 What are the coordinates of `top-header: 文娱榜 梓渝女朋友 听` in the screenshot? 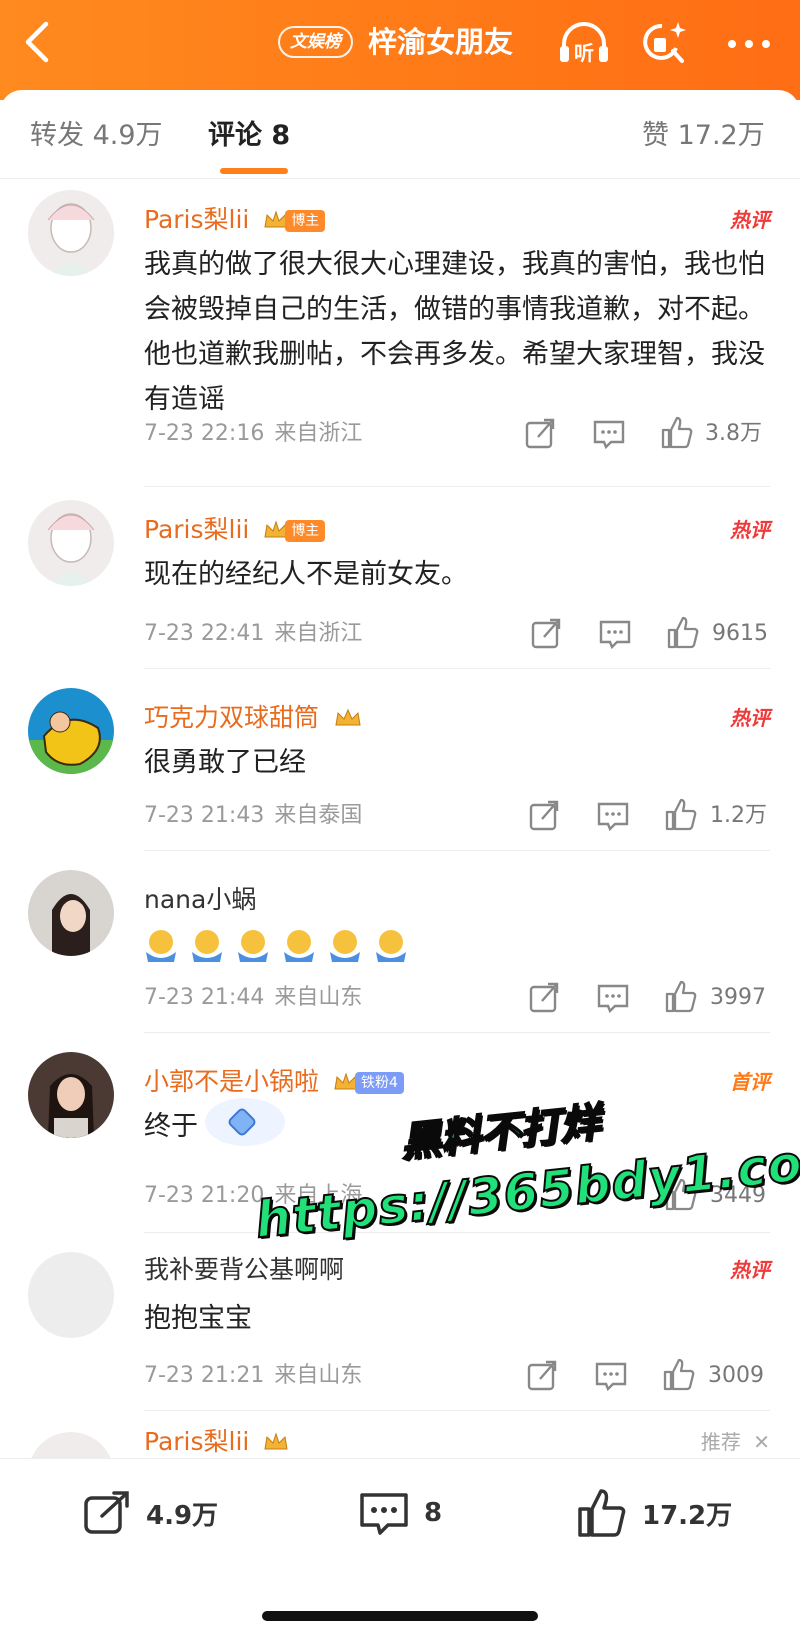 It's located at (400, 50).